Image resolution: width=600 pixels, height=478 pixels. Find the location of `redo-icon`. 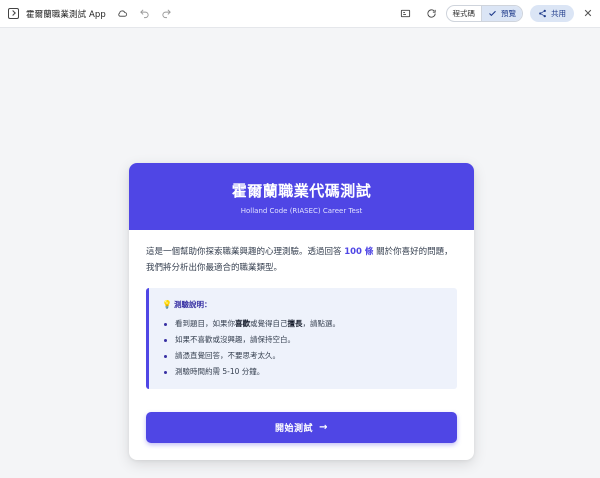

redo-icon is located at coordinates (167, 14).